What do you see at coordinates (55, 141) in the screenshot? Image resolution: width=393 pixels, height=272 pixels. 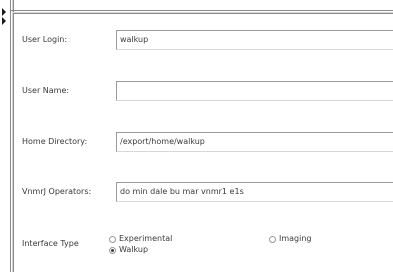 I see `home-directory-label: Home Directory:` at bounding box center [55, 141].